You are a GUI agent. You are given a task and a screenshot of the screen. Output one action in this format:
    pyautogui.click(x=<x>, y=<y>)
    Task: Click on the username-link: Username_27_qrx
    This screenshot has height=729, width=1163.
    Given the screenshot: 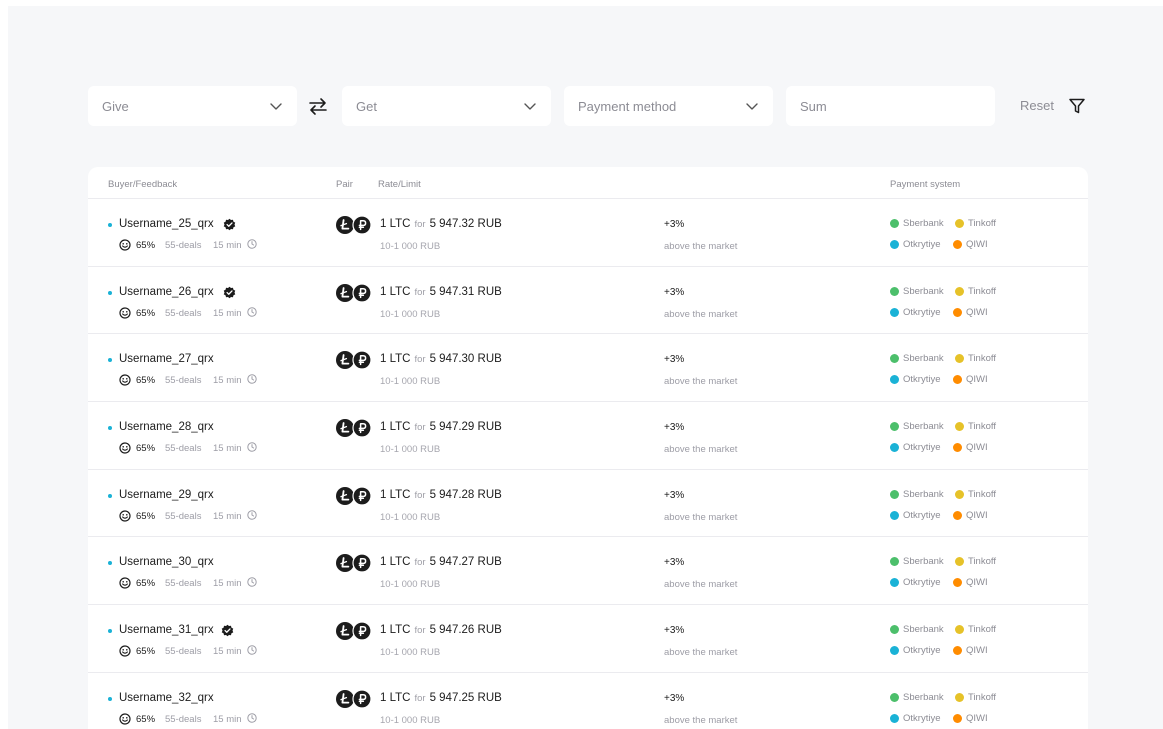 What is the action you would take?
    pyautogui.click(x=166, y=359)
    